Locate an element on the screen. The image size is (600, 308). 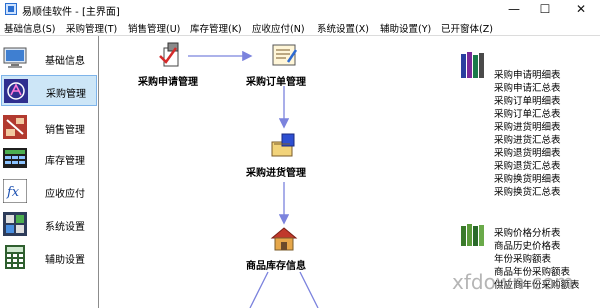
sidebar-item-purchase: 采购管理 is located at coordinates (49, 90).